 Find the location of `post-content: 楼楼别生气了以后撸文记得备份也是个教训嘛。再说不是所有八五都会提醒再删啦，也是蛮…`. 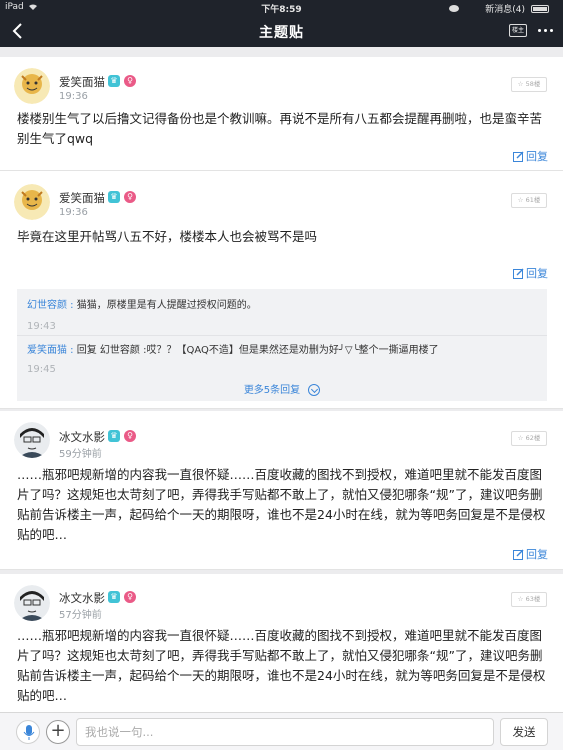

post-content: 楼楼别生气了以后撸文记得备份也是个教训嘛。再说不是所有八五都会提醒再删啦，也是蛮… is located at coordinates (280, 128).